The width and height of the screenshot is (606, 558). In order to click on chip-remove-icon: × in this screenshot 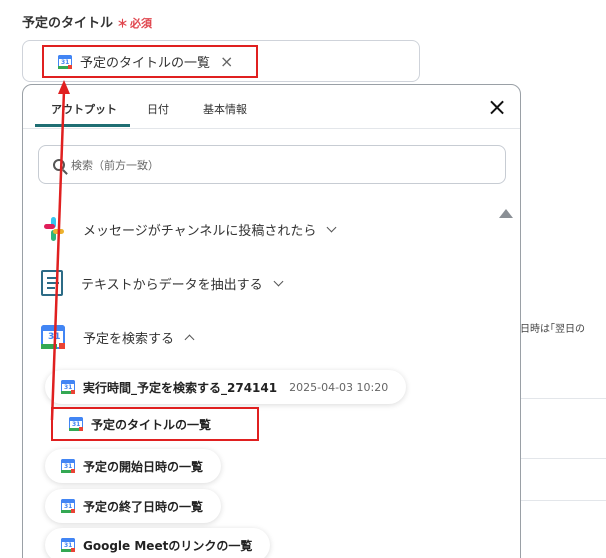, I will do `click(226, 61)`.